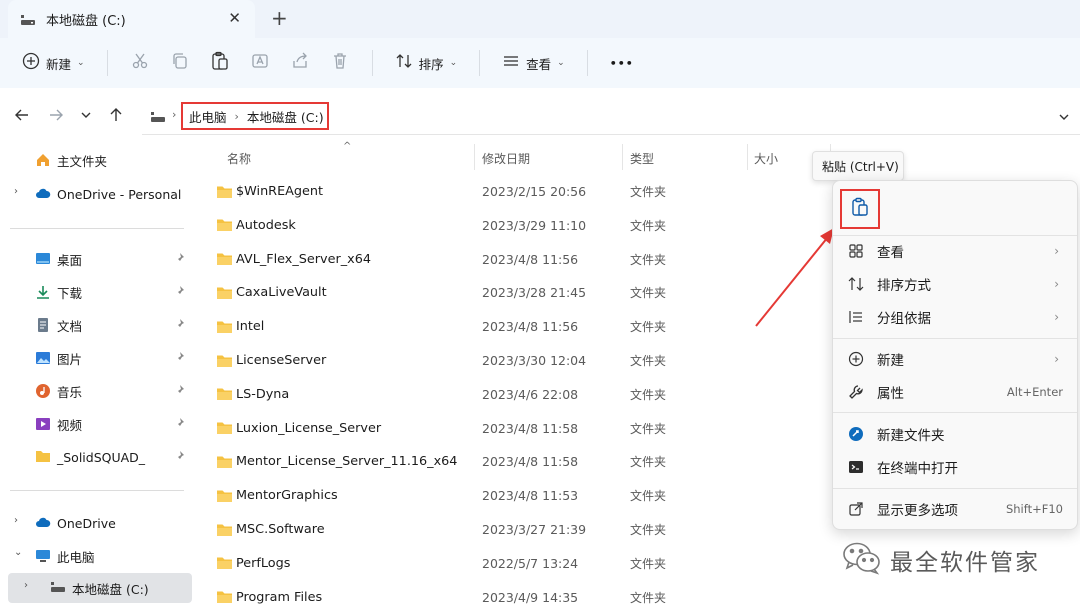 This screenshot has width=1080, height=606. I want to click on share-button, so click(300, 63).